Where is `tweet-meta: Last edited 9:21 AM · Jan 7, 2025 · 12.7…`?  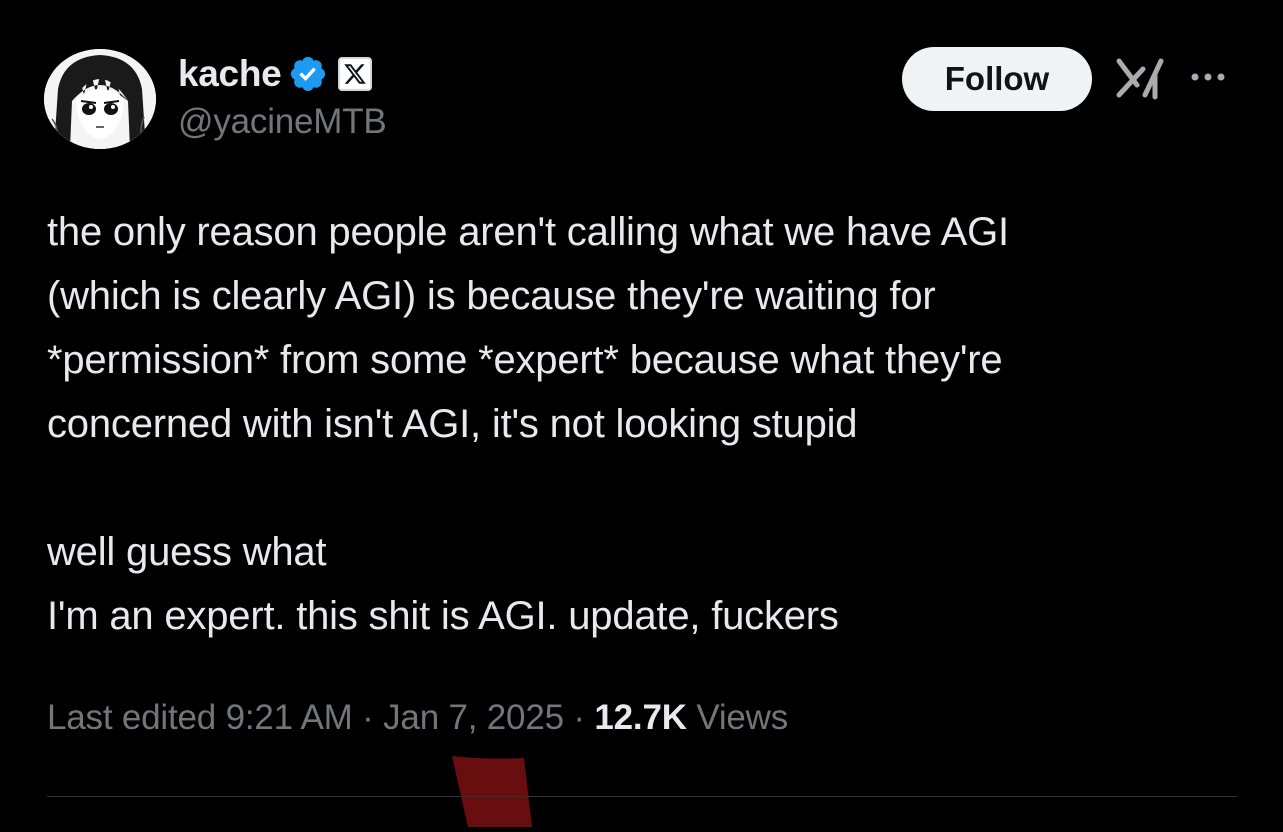 tweet-meta: Last edited 9:21 AM · Jan 7, 2025 · 12.7… is located at coordinates (417, 718).